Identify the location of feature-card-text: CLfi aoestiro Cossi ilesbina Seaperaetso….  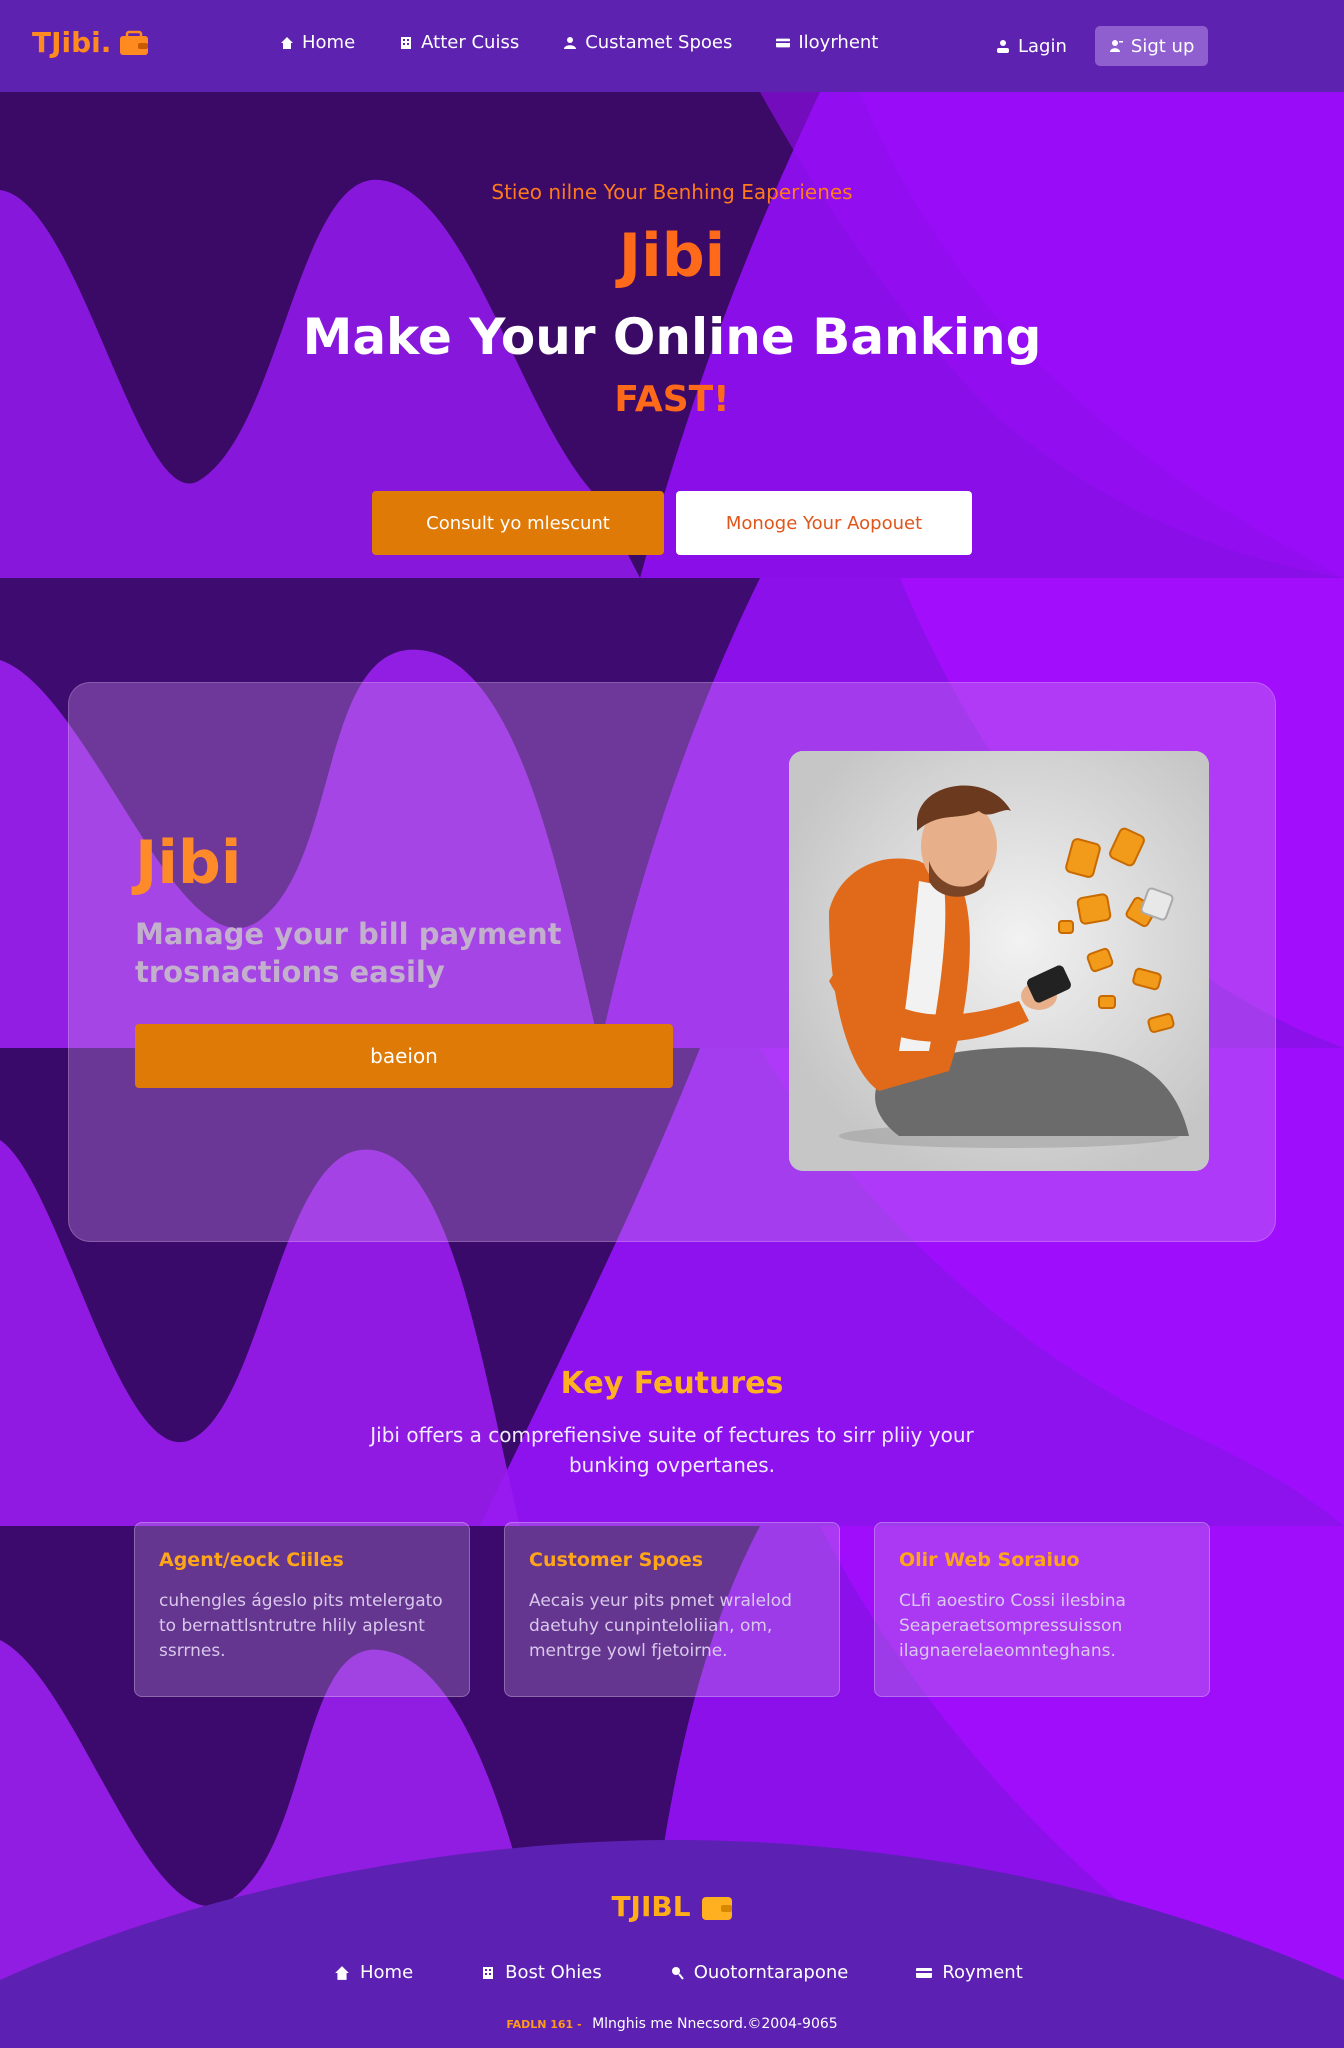
(1012, 1626).